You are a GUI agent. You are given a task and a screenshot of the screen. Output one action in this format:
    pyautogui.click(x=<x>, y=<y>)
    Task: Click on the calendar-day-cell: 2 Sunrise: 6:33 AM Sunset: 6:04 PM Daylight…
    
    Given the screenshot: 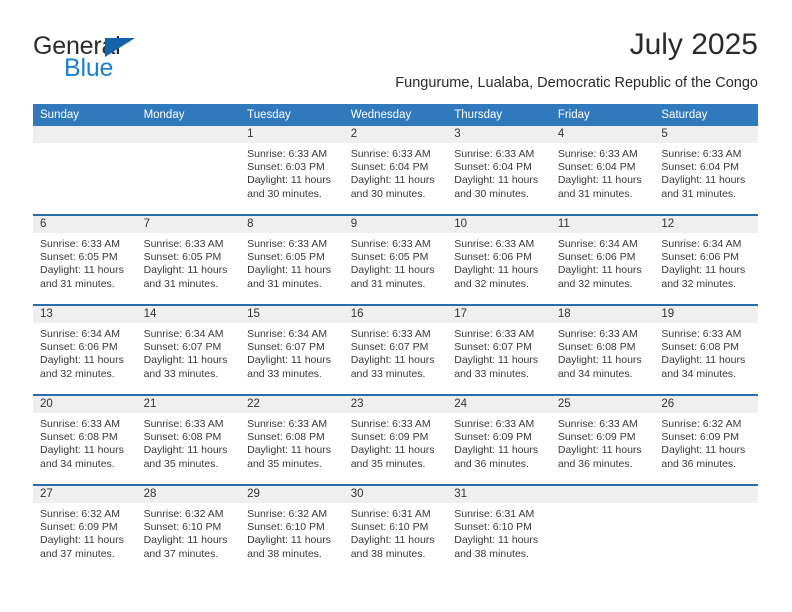 What is the action you would take?
    pyautogui.click(x=395, y=170)
    